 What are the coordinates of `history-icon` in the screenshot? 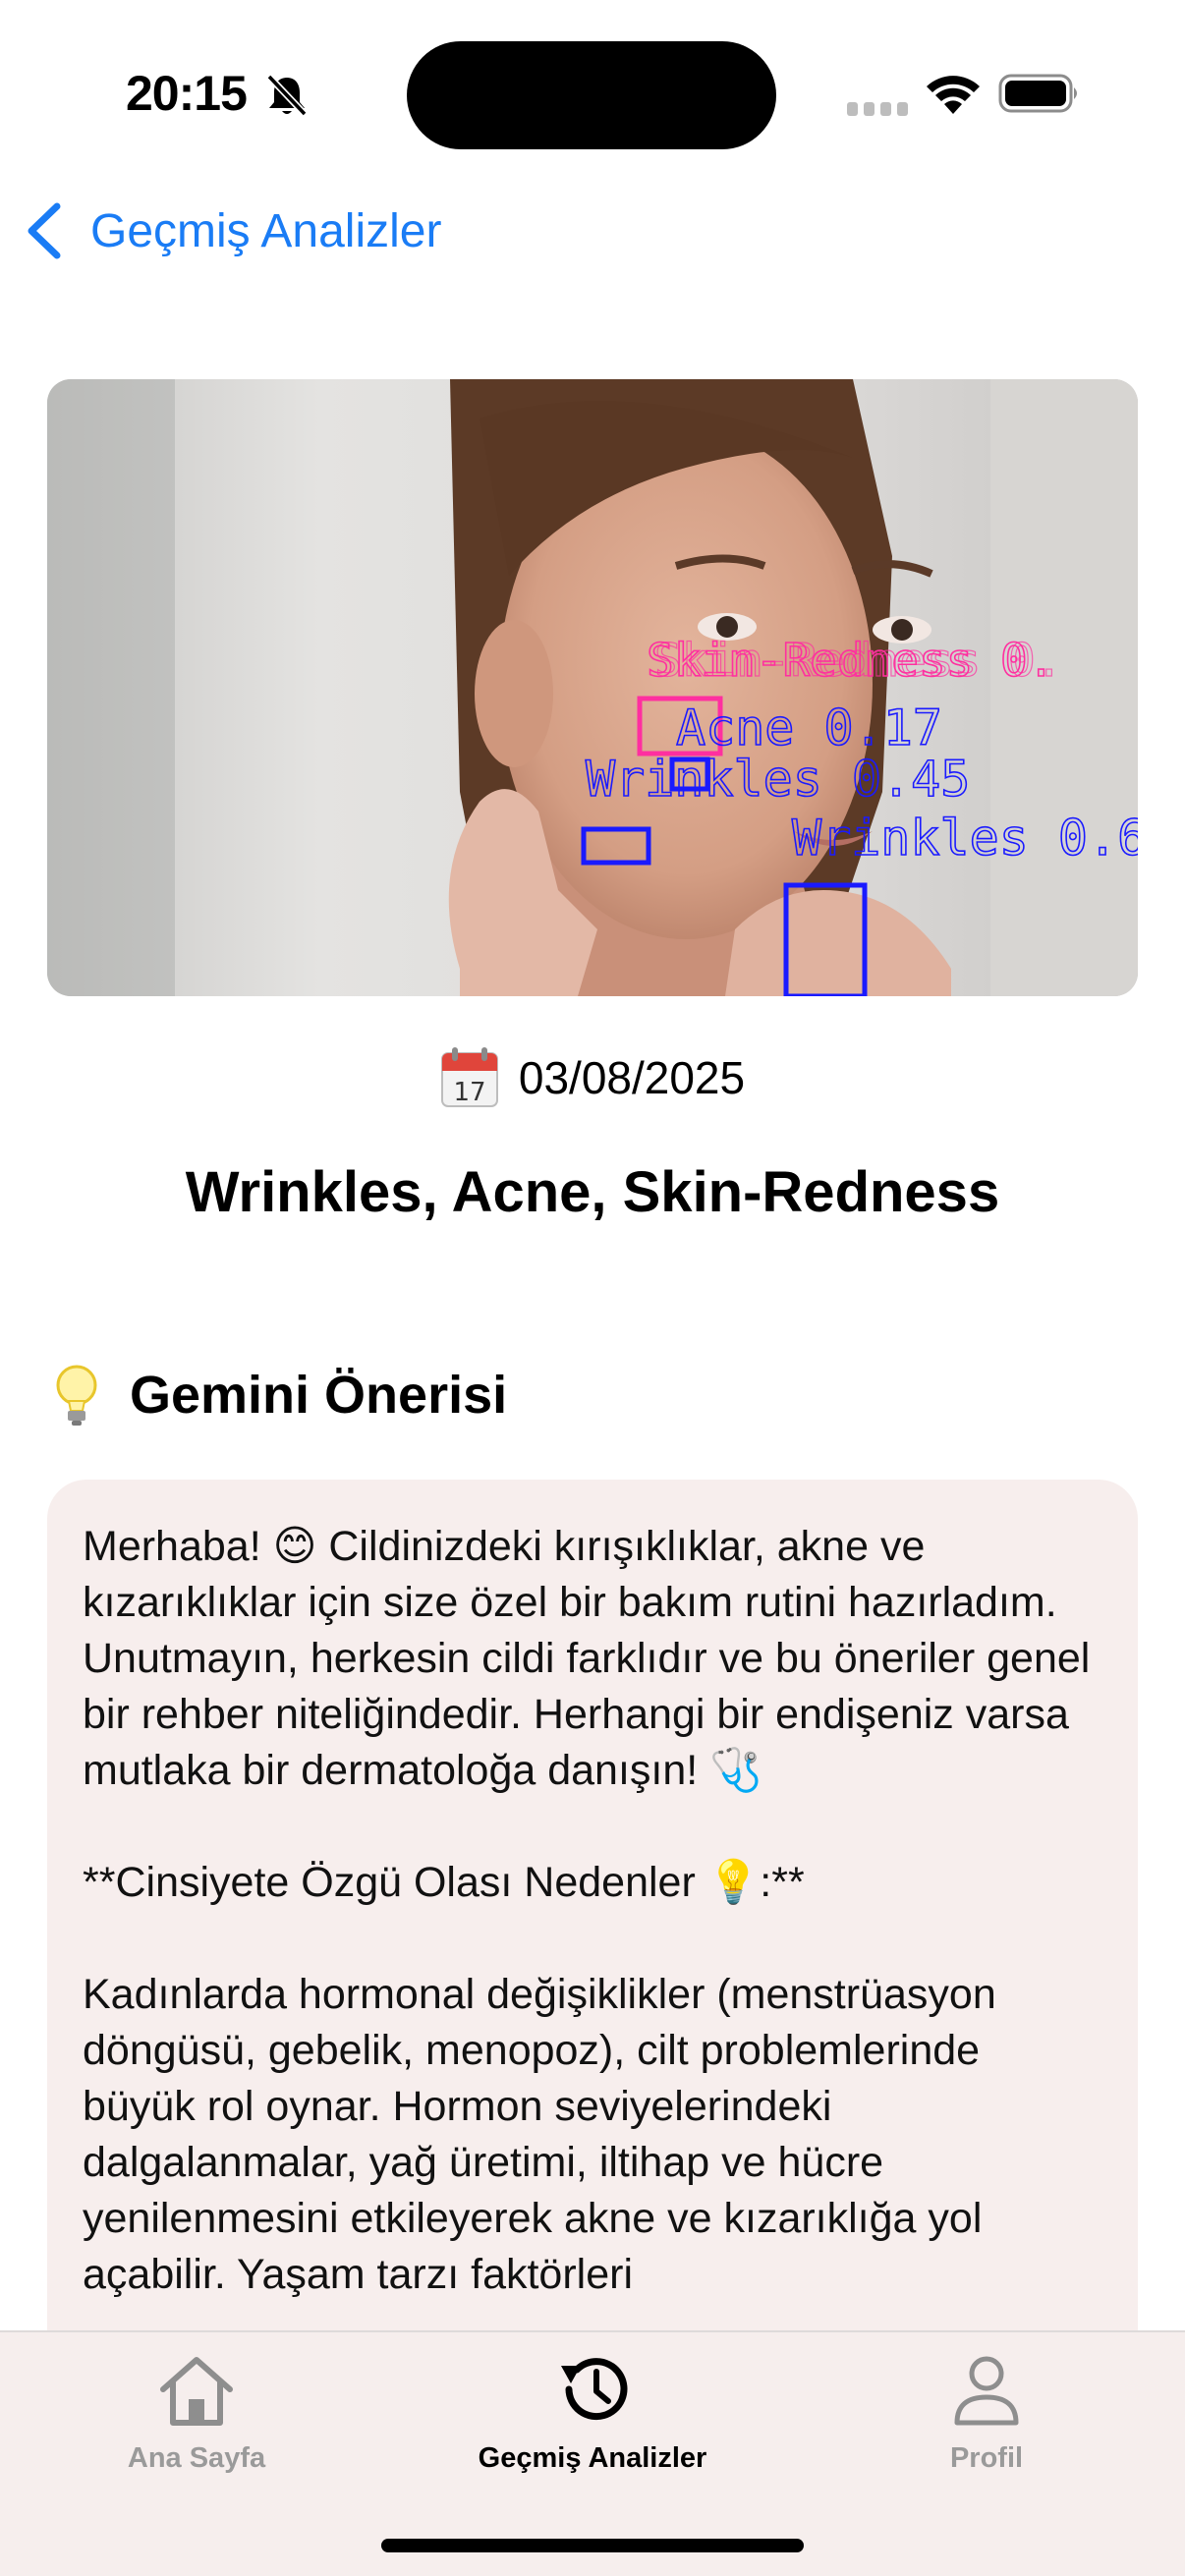 It's located at (594, 2389).